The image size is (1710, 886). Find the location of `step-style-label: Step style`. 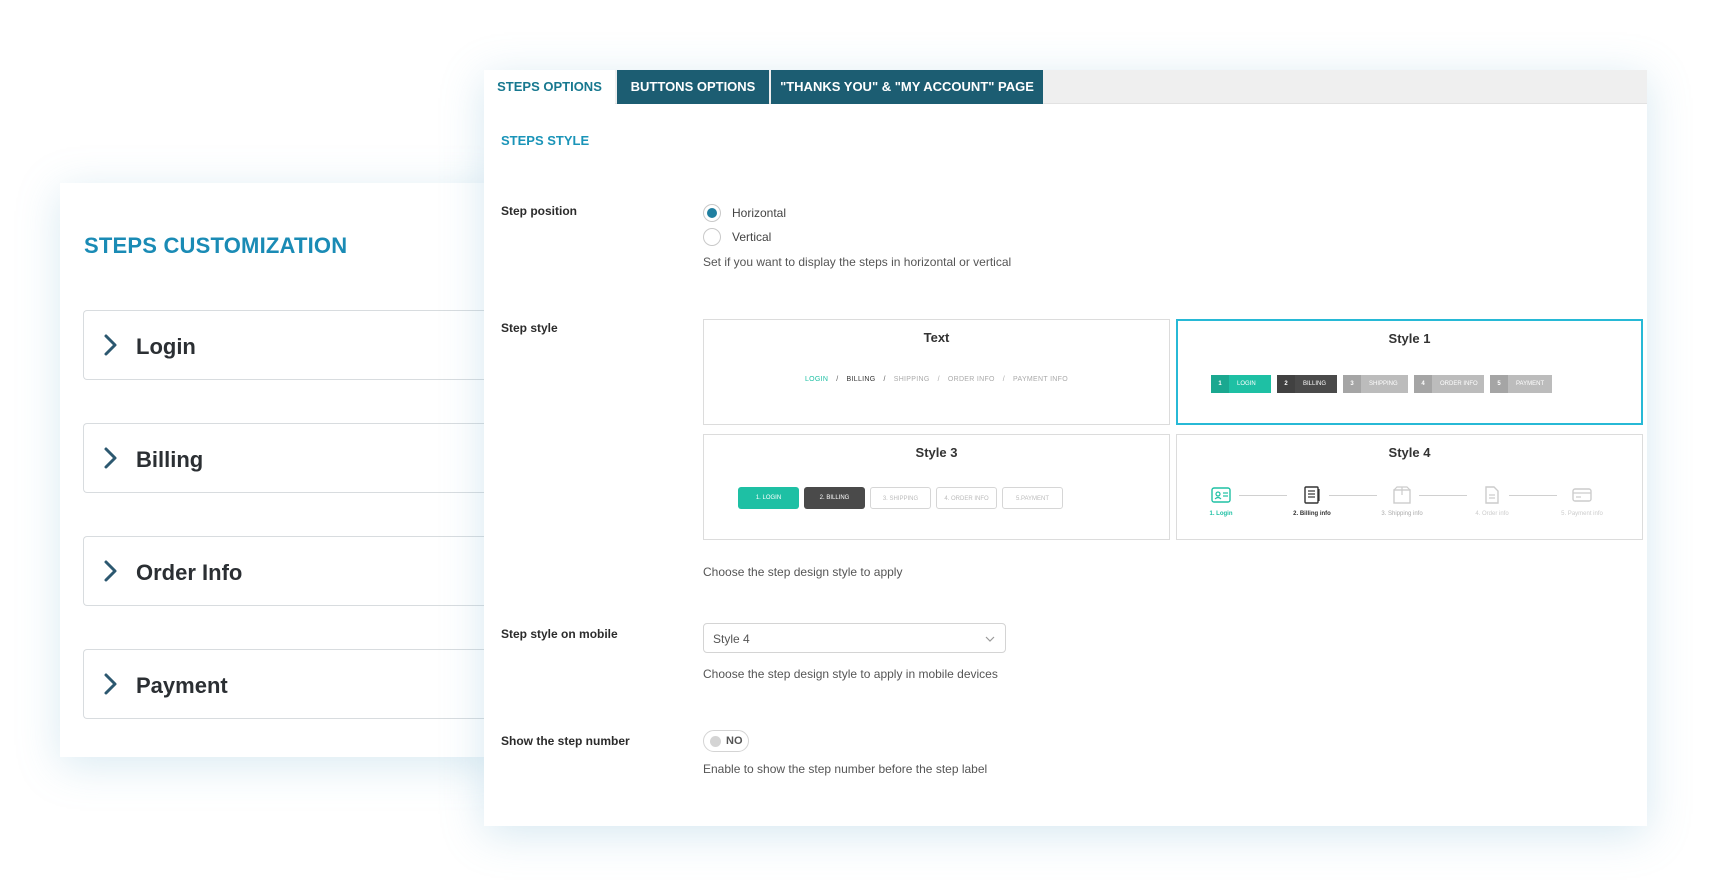

step-style-label: Step style is located at coordinates (529, 328).